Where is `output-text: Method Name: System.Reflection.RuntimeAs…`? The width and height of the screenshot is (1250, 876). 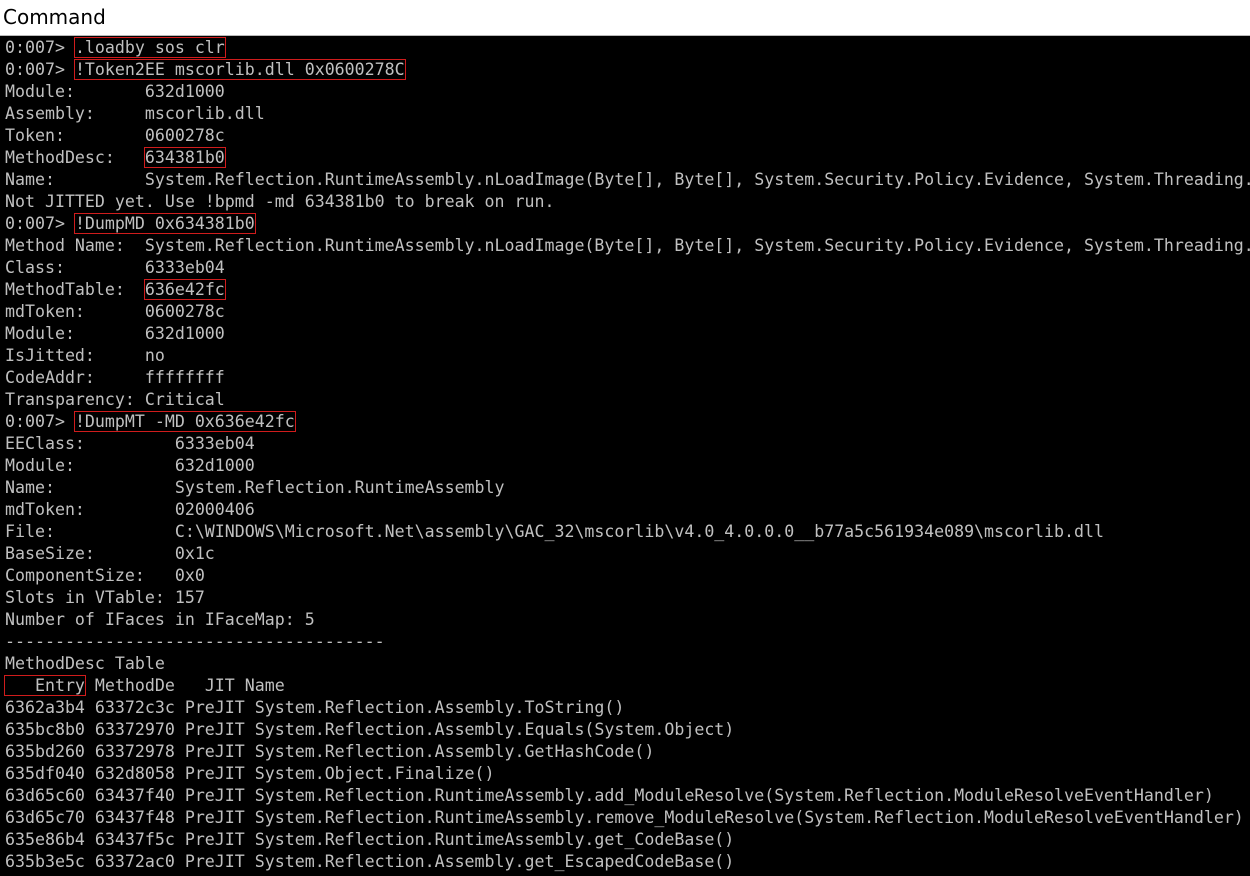
output-text: Method Name: System.Reflection.RuntimeAs… is located at coordinates (627, 245).